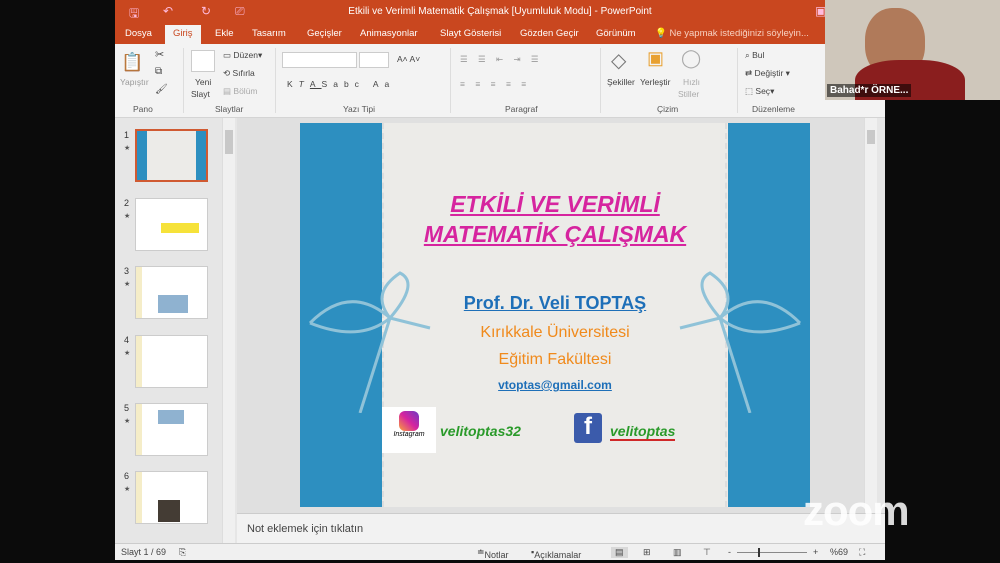  Describe the element at coordinates (228, 330) in the screenshot. I see `thumbnail-scrollbar` at that location.